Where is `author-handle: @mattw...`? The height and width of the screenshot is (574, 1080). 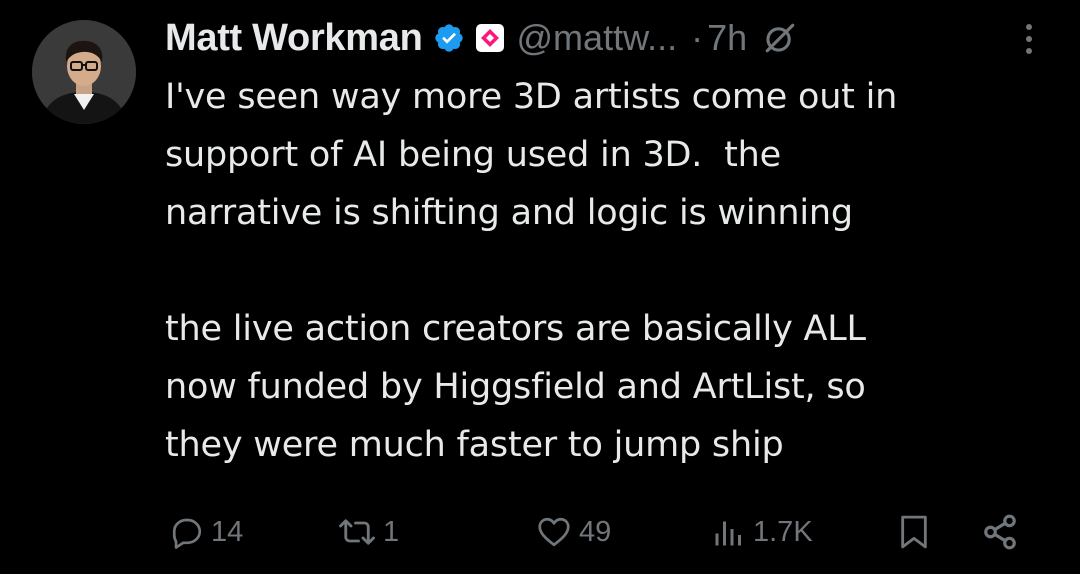
author-handle: @mattw... is located at coordinates (597, 38).